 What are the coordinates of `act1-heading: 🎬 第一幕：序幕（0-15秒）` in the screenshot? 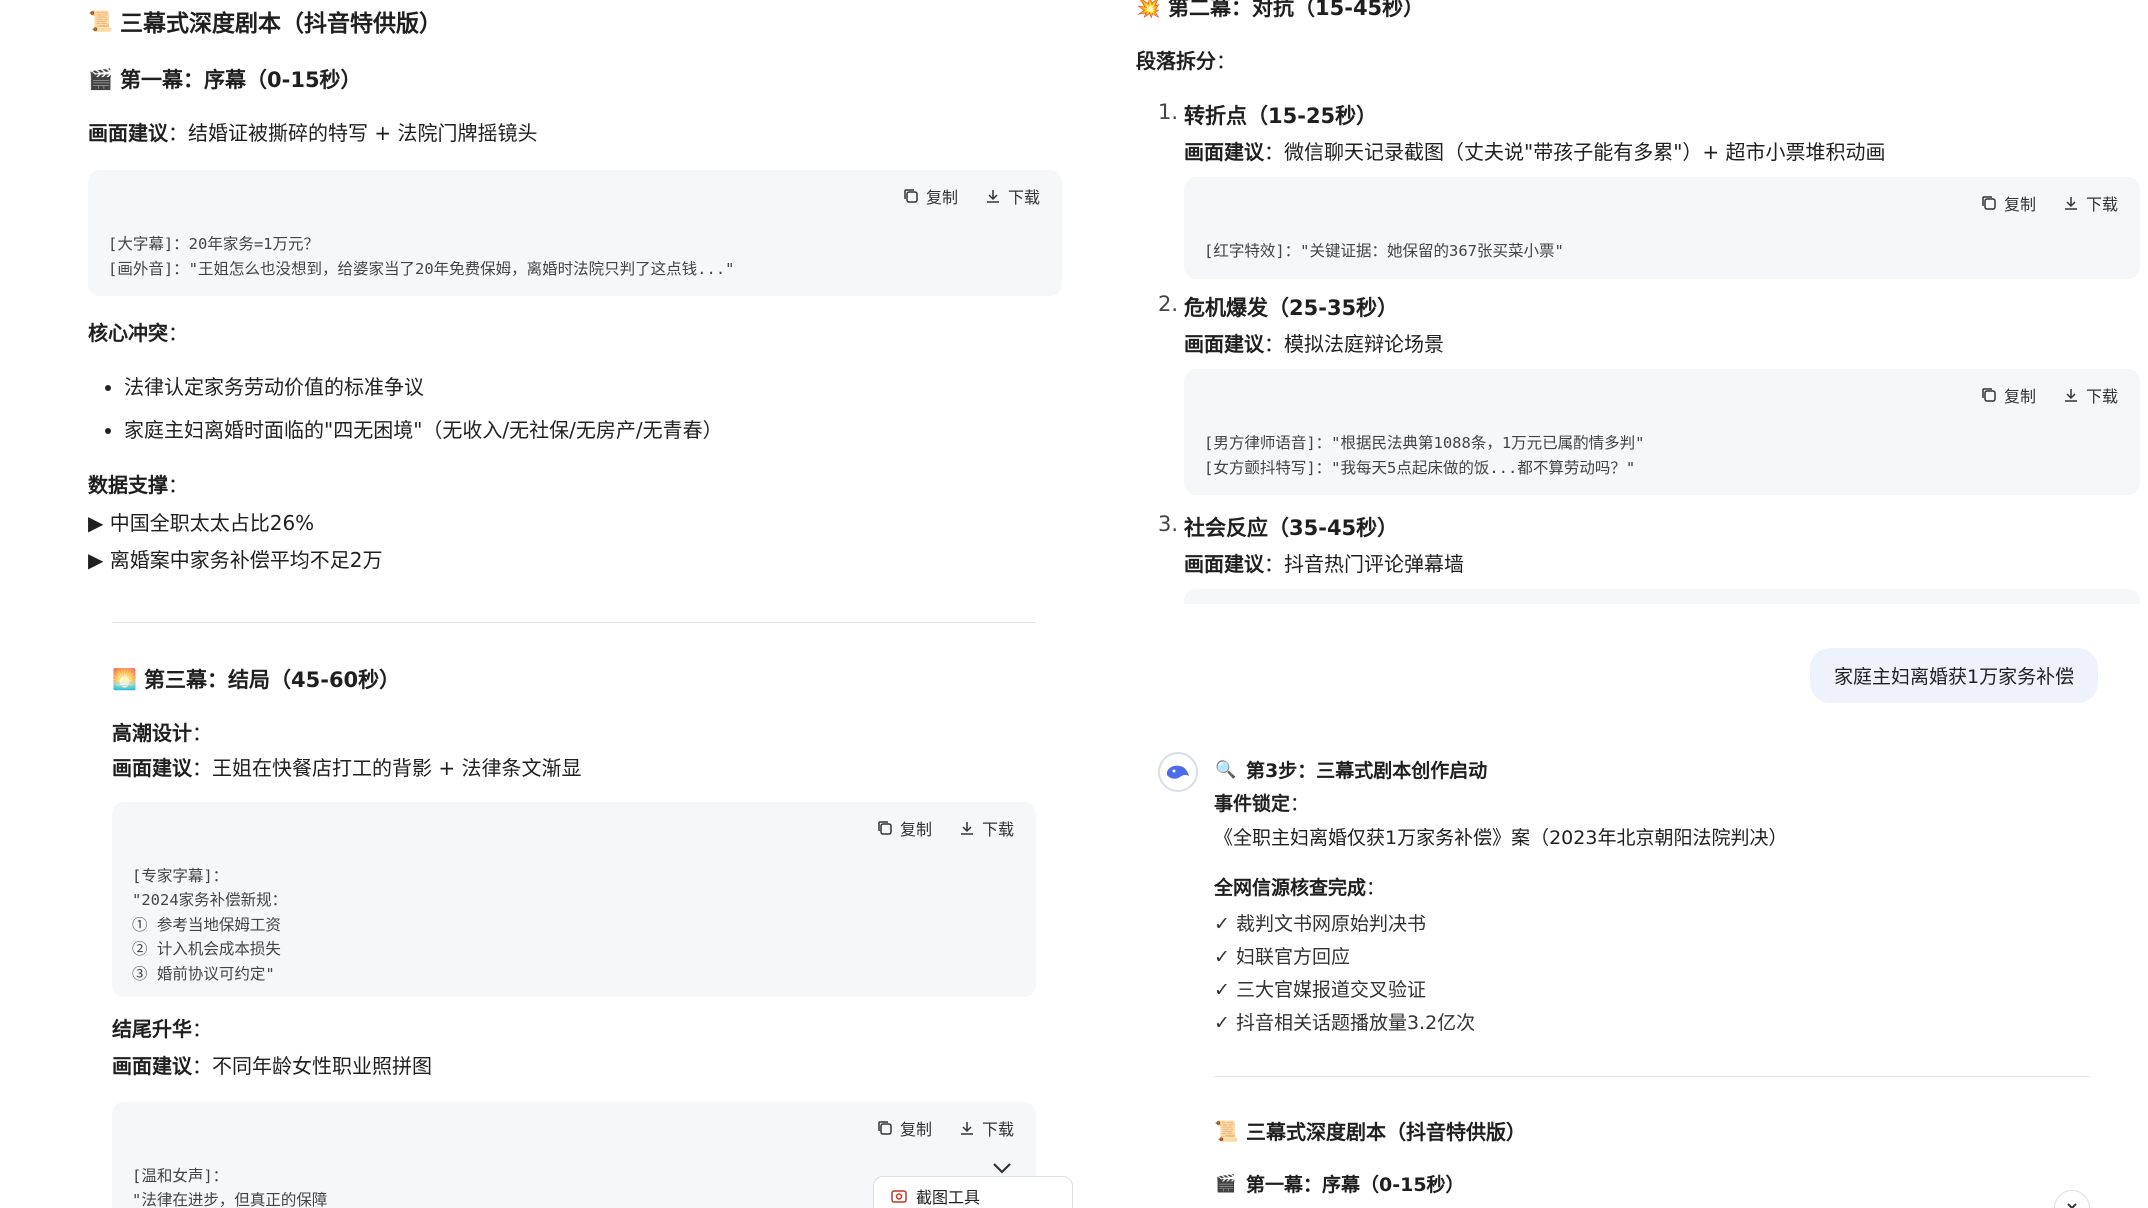 It's located at (225, 79).